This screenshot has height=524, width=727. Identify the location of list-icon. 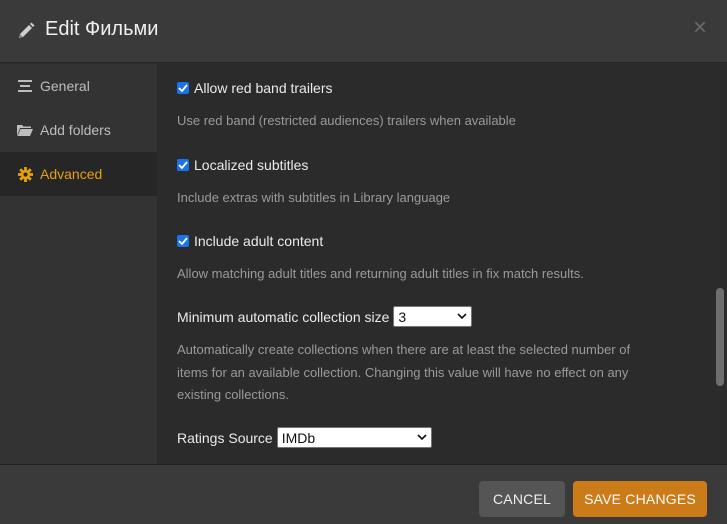
(25, 86).